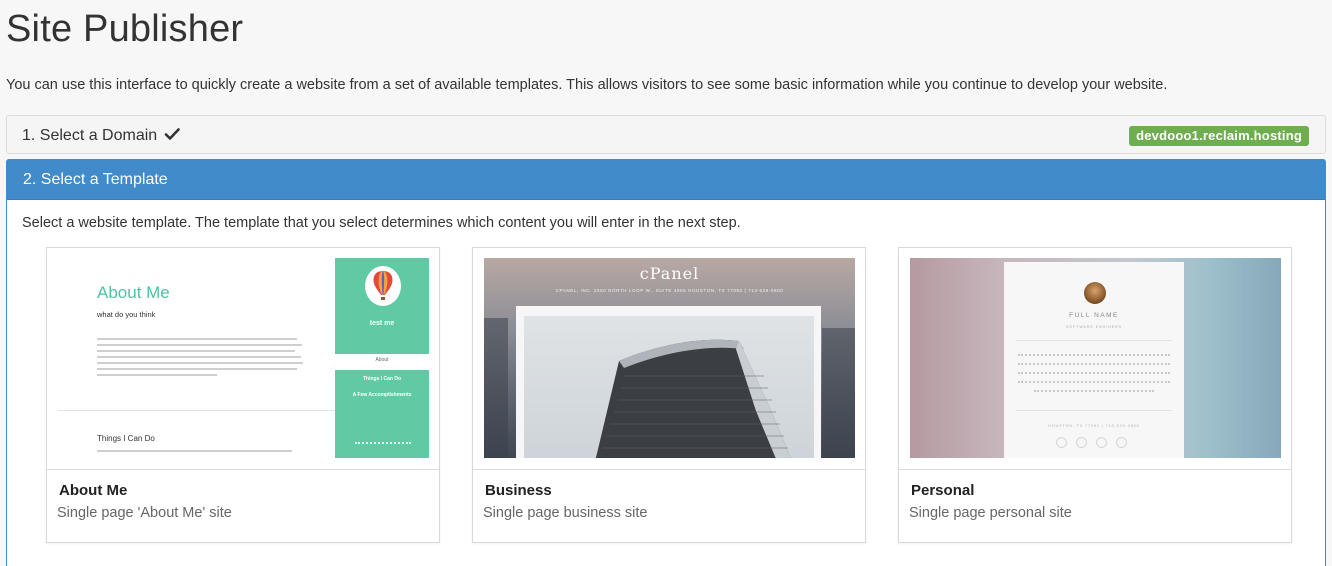  I want to click on github-icon, so click(1081, 442).